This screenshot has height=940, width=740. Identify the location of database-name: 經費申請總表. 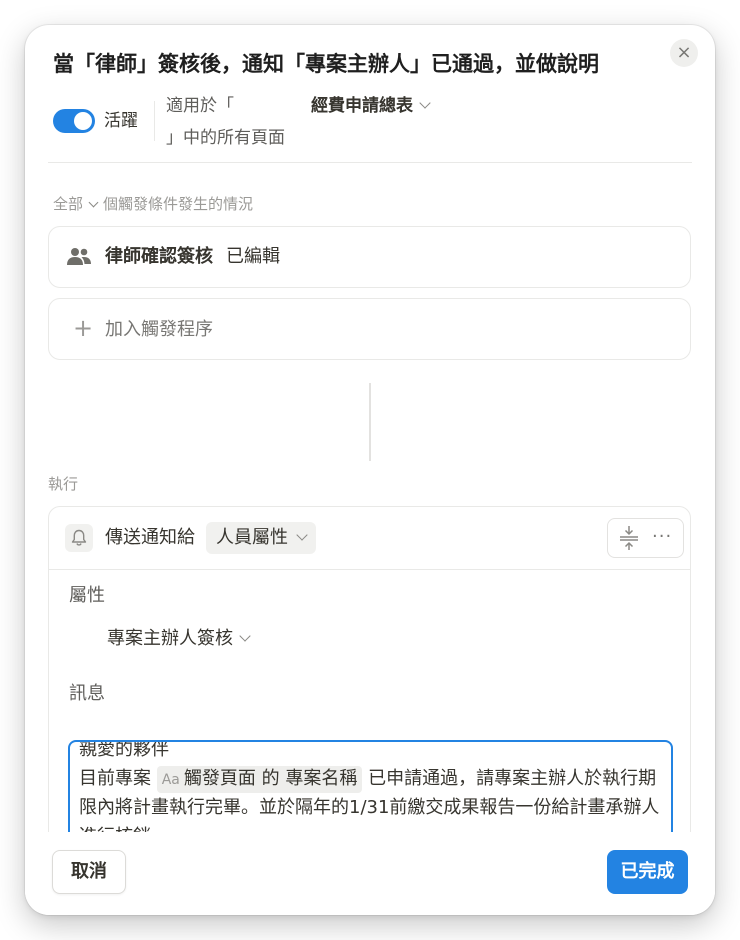
(362, 106).